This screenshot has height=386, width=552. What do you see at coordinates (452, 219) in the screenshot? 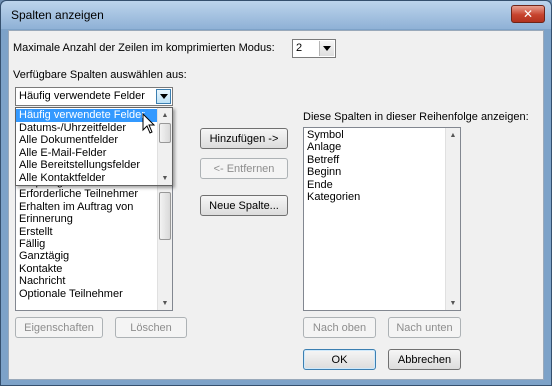
I see `shown-list-scrollbar: ▲ ▼` at bounding box center [452, 219].